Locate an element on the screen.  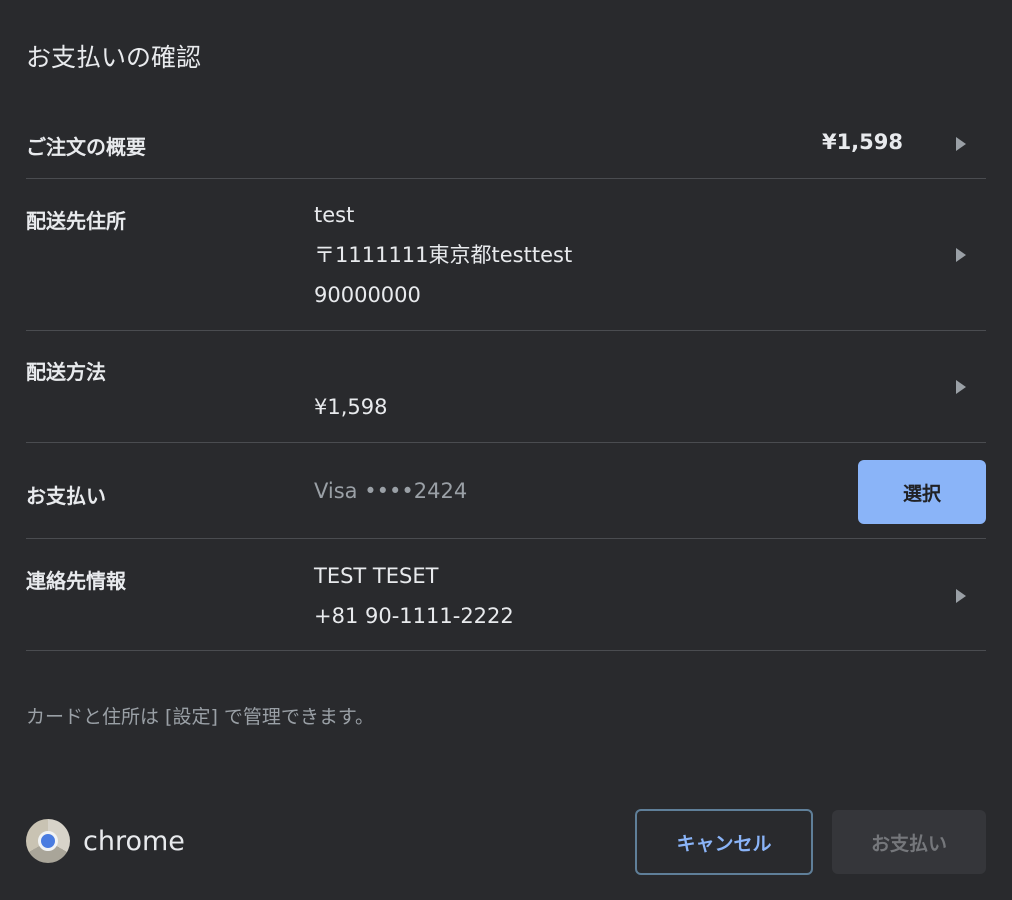
cancel-button: キャンセル is located at coordinates (724, 842).